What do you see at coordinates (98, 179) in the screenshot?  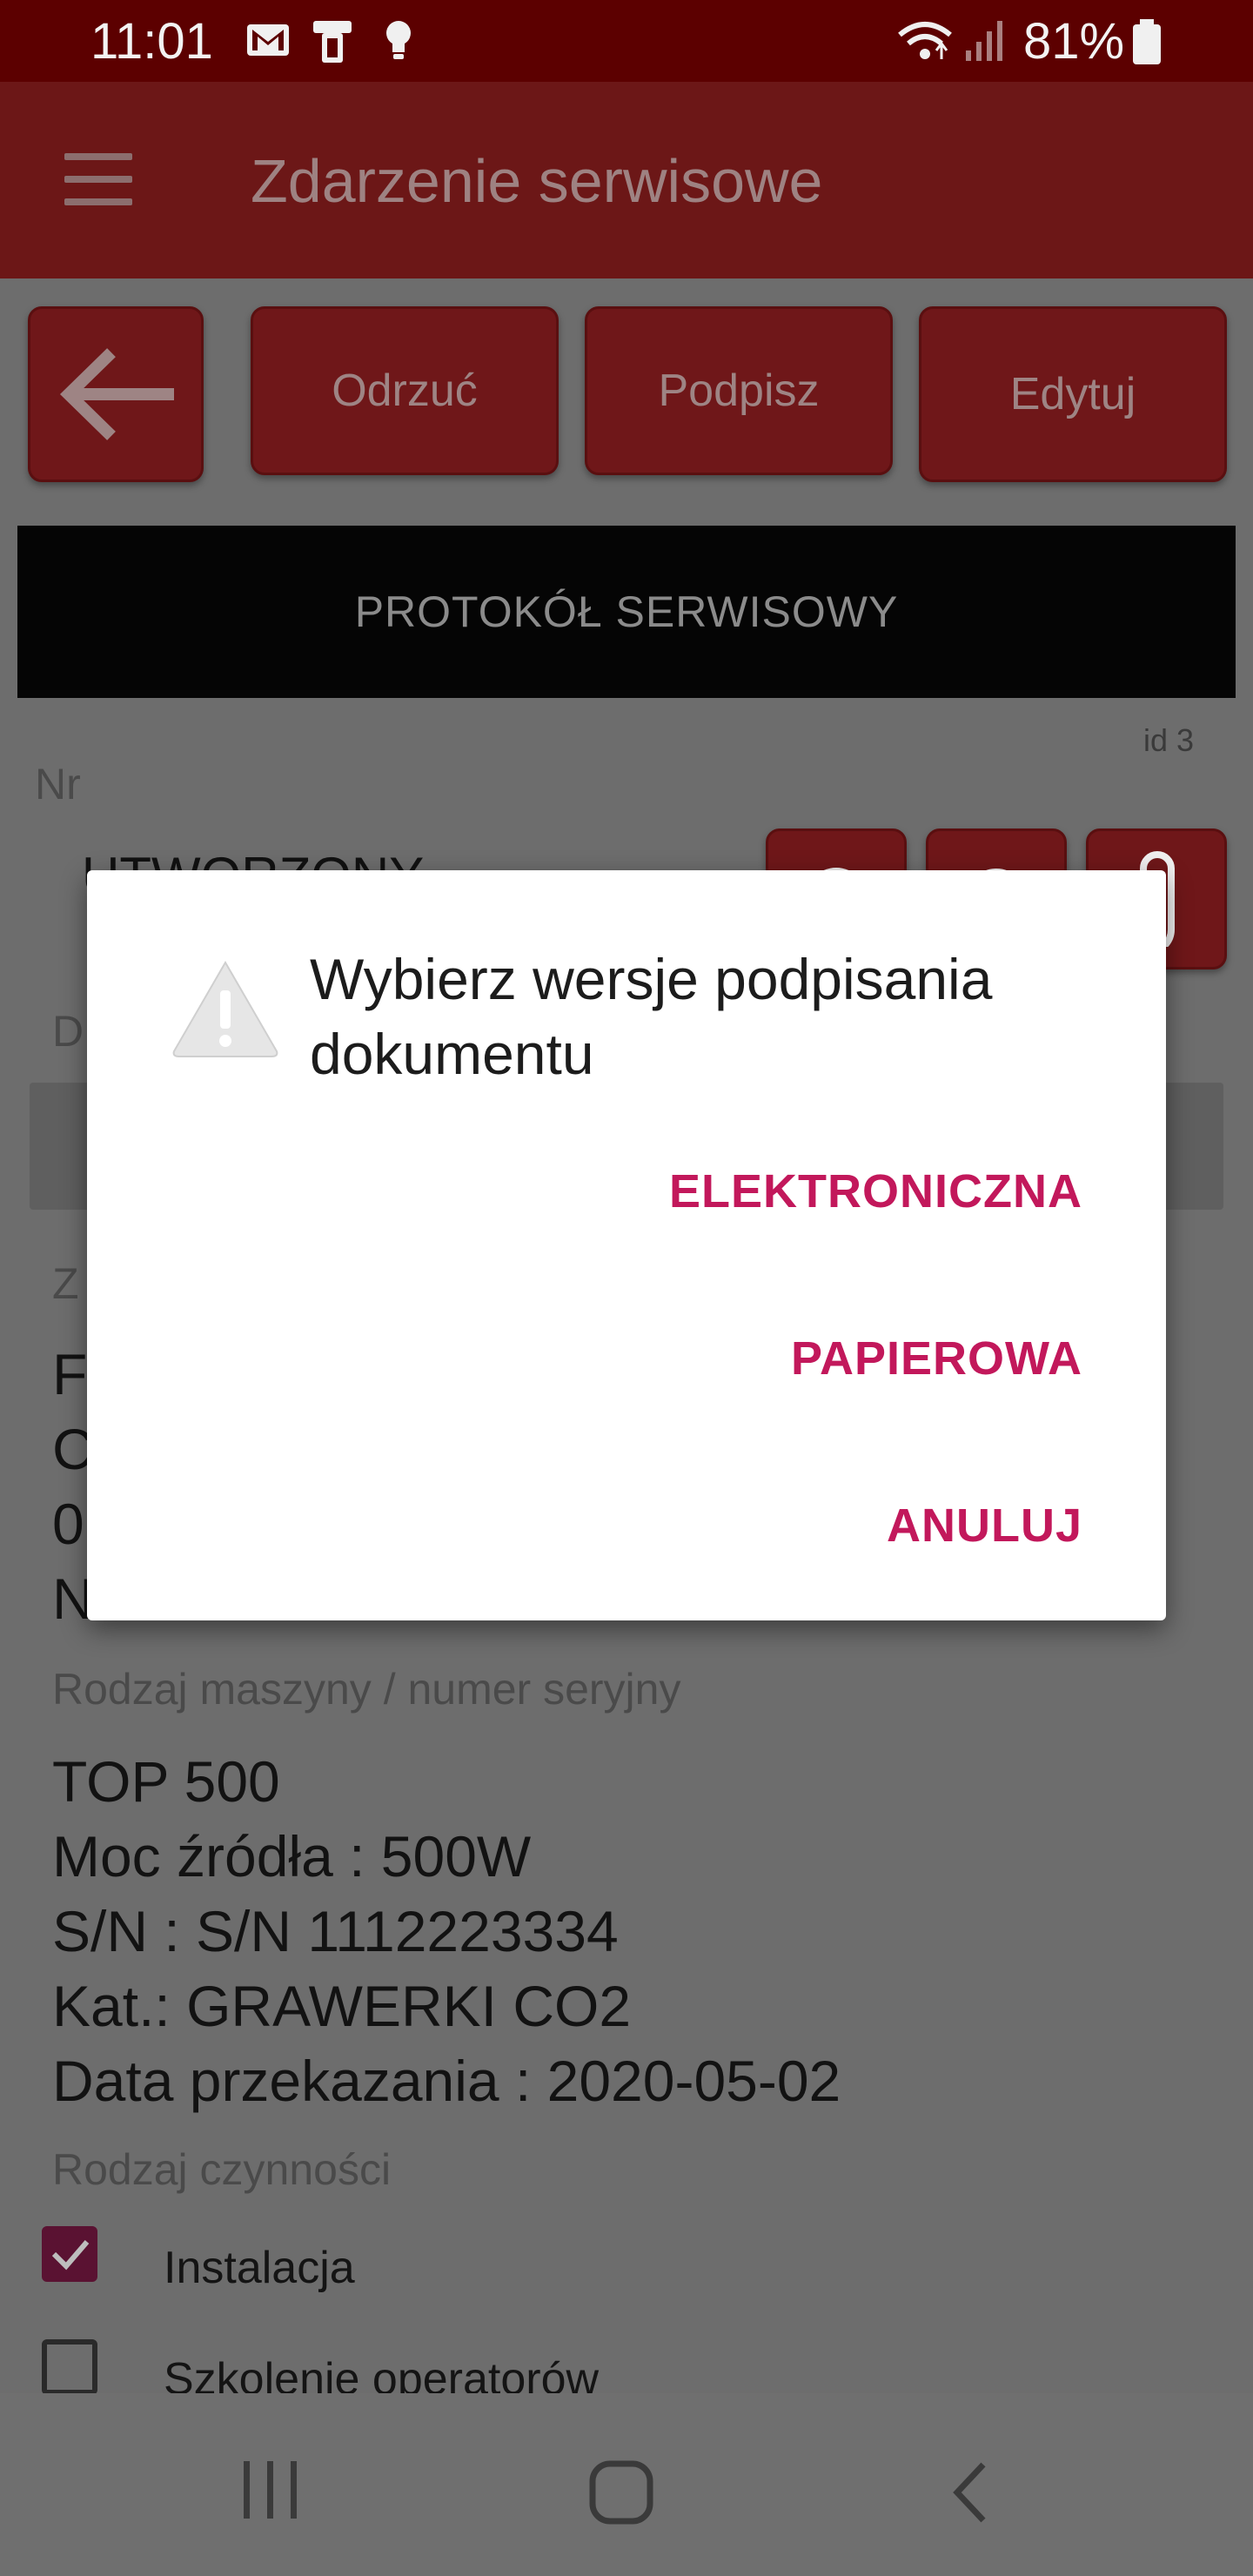 I see `hamburger-icon` at bounding box center [98, 179].